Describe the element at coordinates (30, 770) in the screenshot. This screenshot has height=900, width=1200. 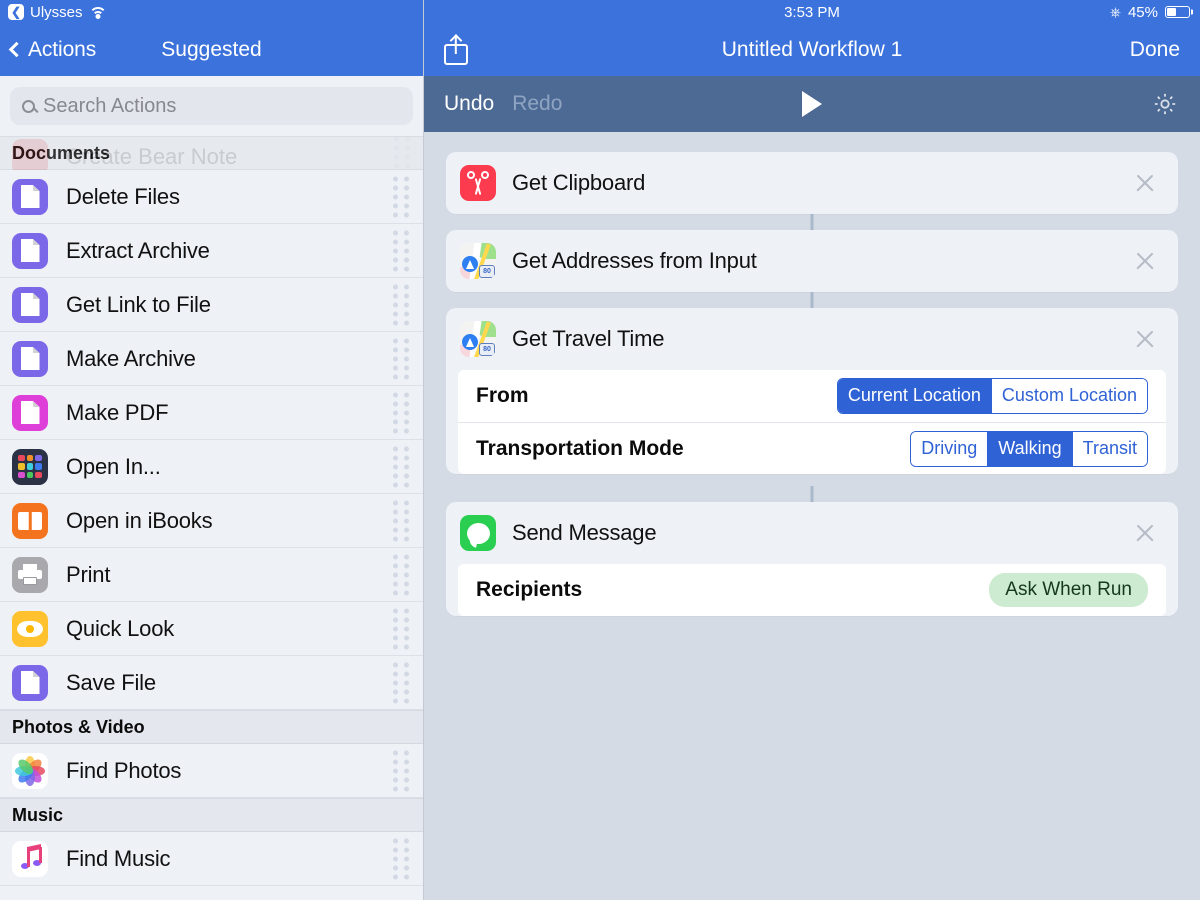
I see `photos-app-icon` at that location.